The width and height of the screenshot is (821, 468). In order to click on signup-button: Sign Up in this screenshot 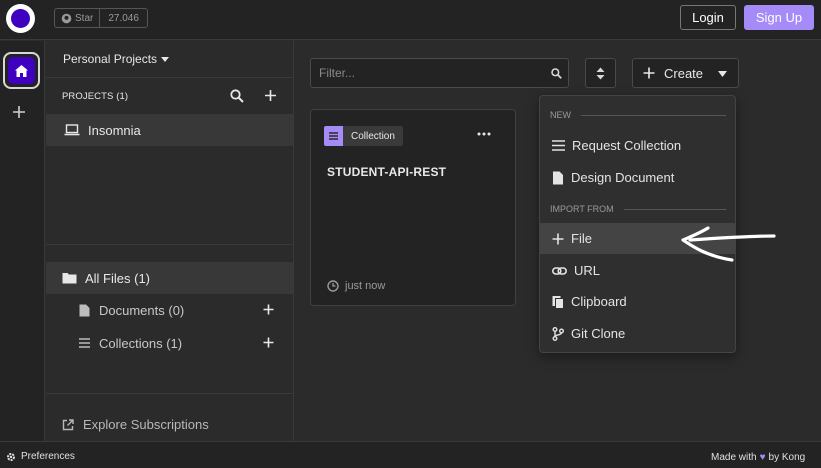, I will do `click(779, 17)`.